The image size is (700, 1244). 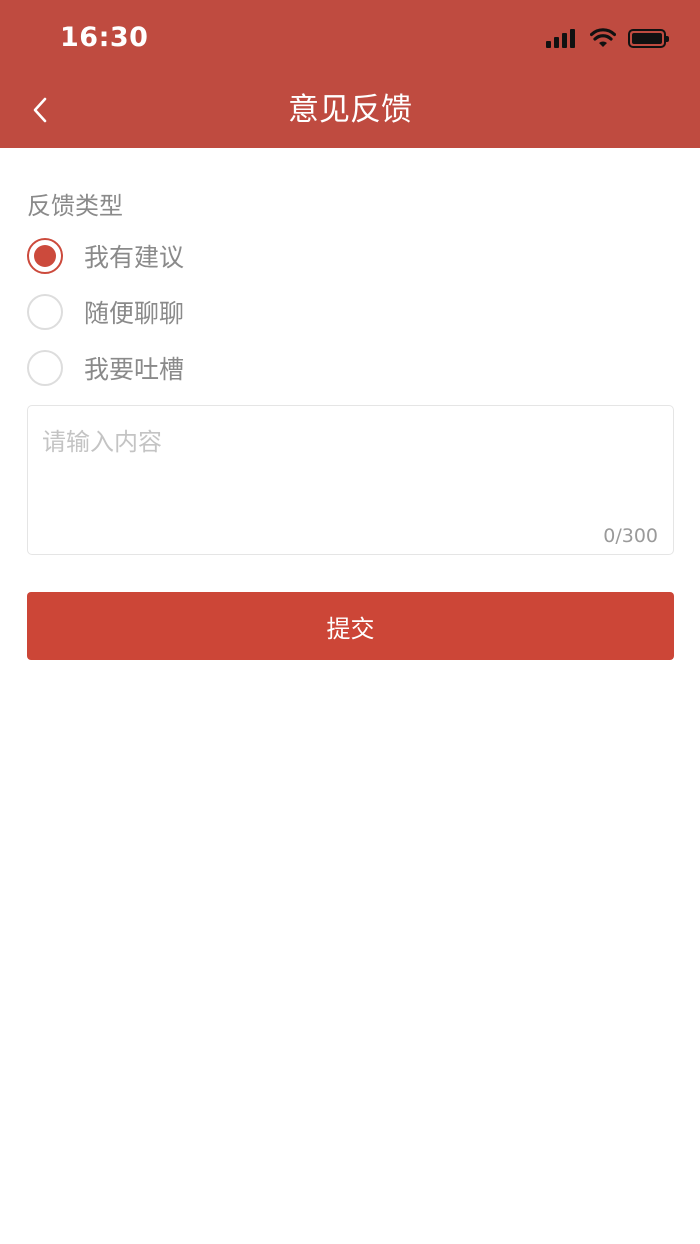 What do you see at coordinates (134, 257) in the screenshot?
I see `radio-option-label: 我有建议` at bounding box center [134, 257].